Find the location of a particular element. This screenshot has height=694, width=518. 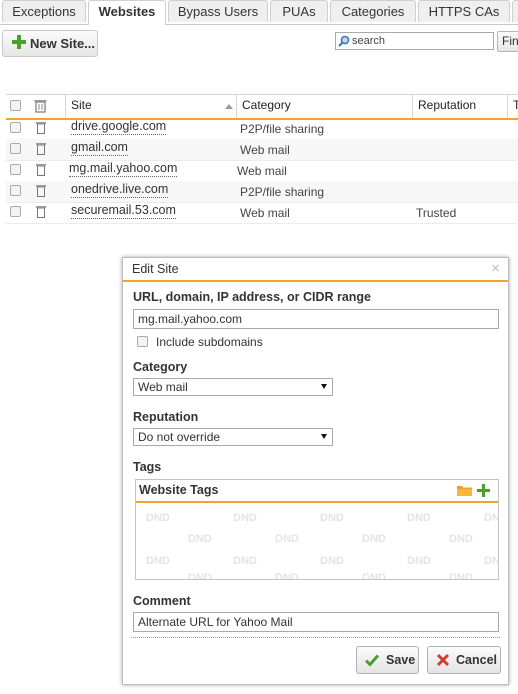

column-header-category: Category is located at coordinates (324, 106).